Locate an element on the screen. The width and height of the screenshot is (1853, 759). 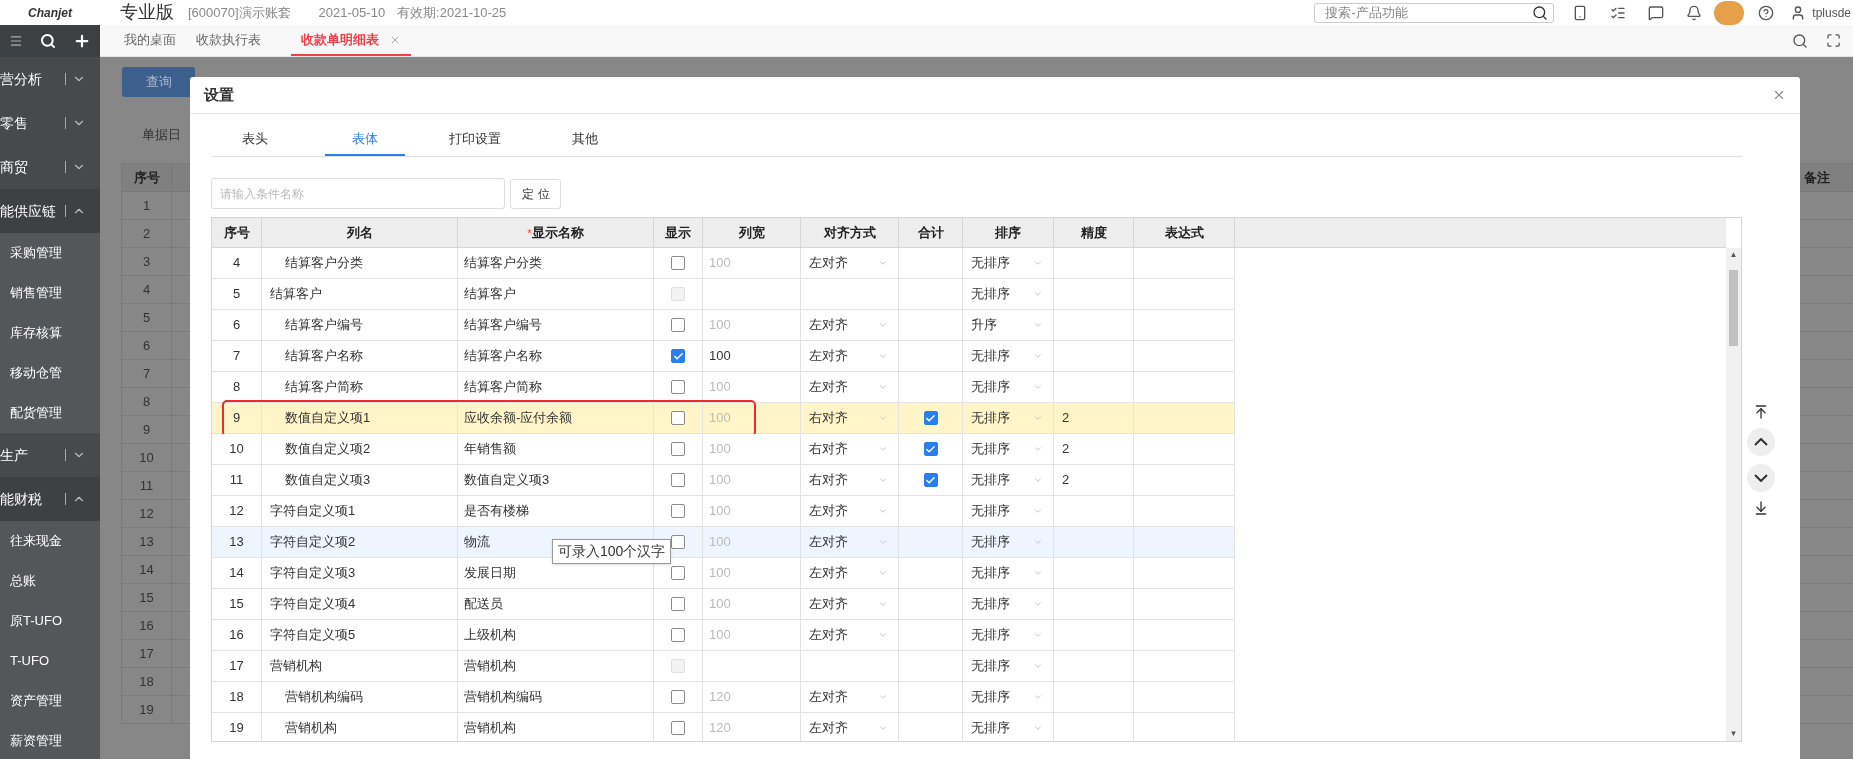
sidebar-item: 移动仓管 is located at coordinates (50, 373).